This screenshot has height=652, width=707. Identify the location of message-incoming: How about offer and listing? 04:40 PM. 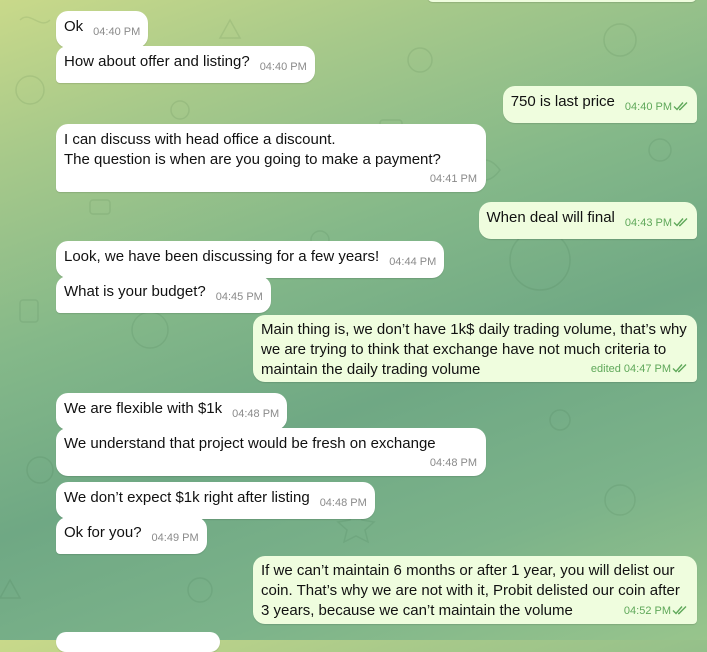
(185, 64).